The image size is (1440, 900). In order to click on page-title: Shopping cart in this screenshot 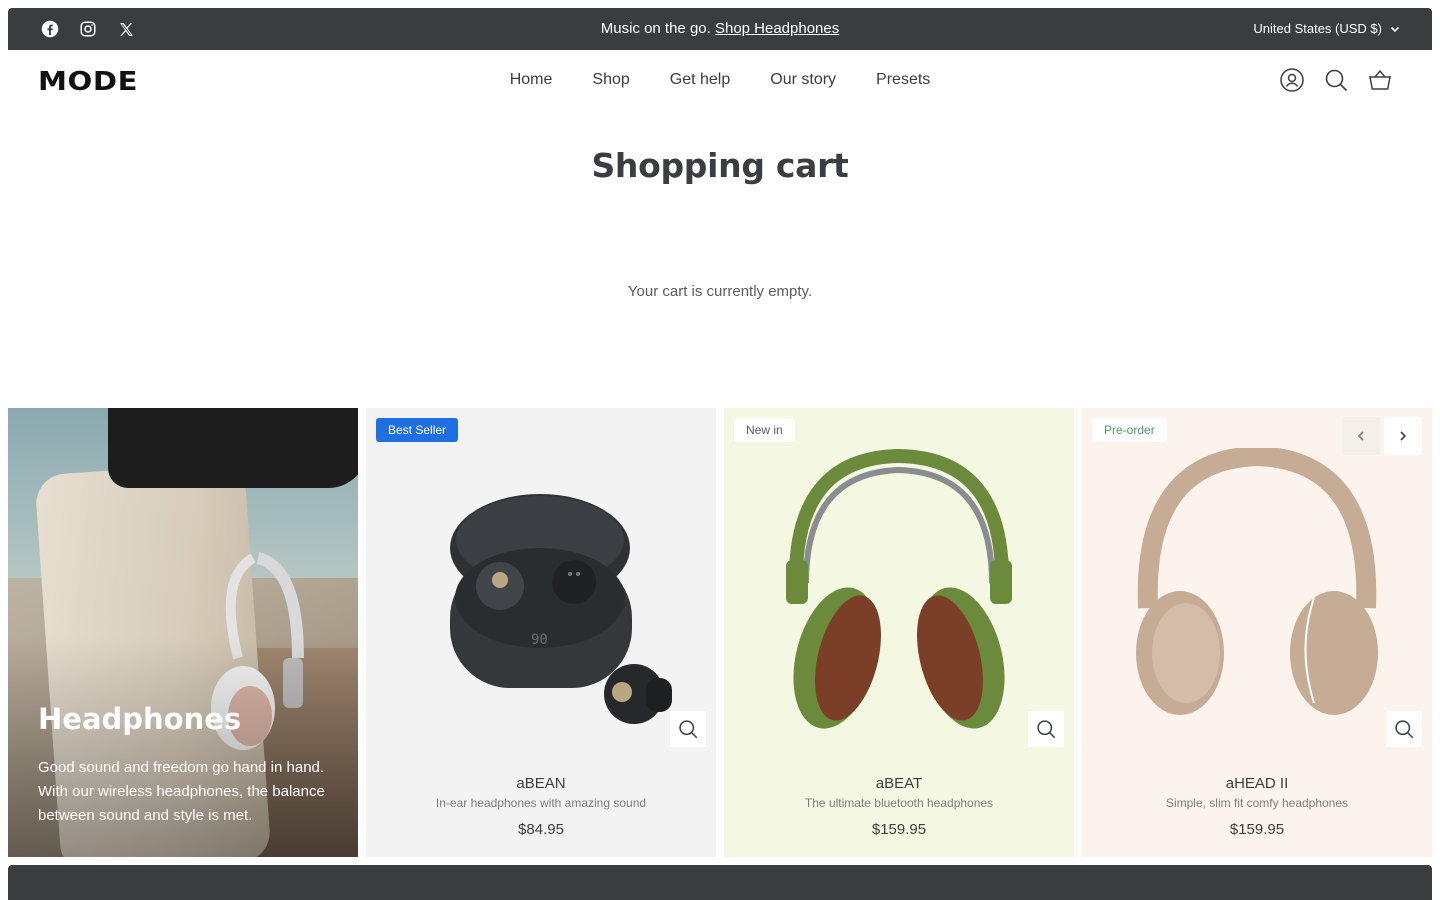, I will do `click(720, 165)`.